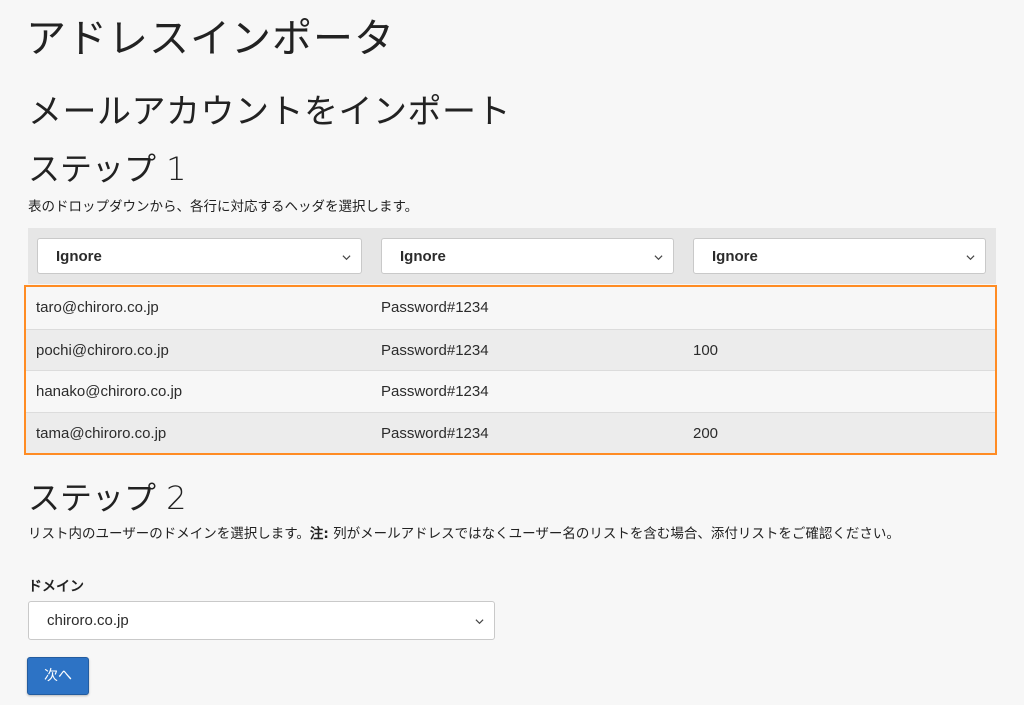 The width and height of the screenshot is (1024, 705). I want to click on step2-description-main: リスト内のユーザーのドメインを選択します。, so click(169, 534).